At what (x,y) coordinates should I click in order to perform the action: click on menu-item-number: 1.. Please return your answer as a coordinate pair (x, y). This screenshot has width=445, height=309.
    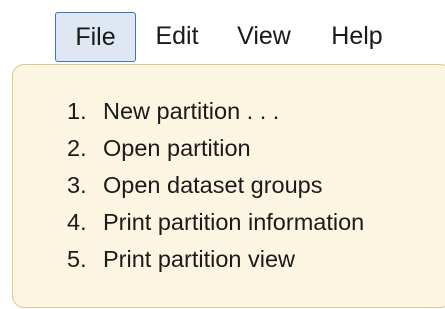
    Looking at the image, I should click on (77, 111).